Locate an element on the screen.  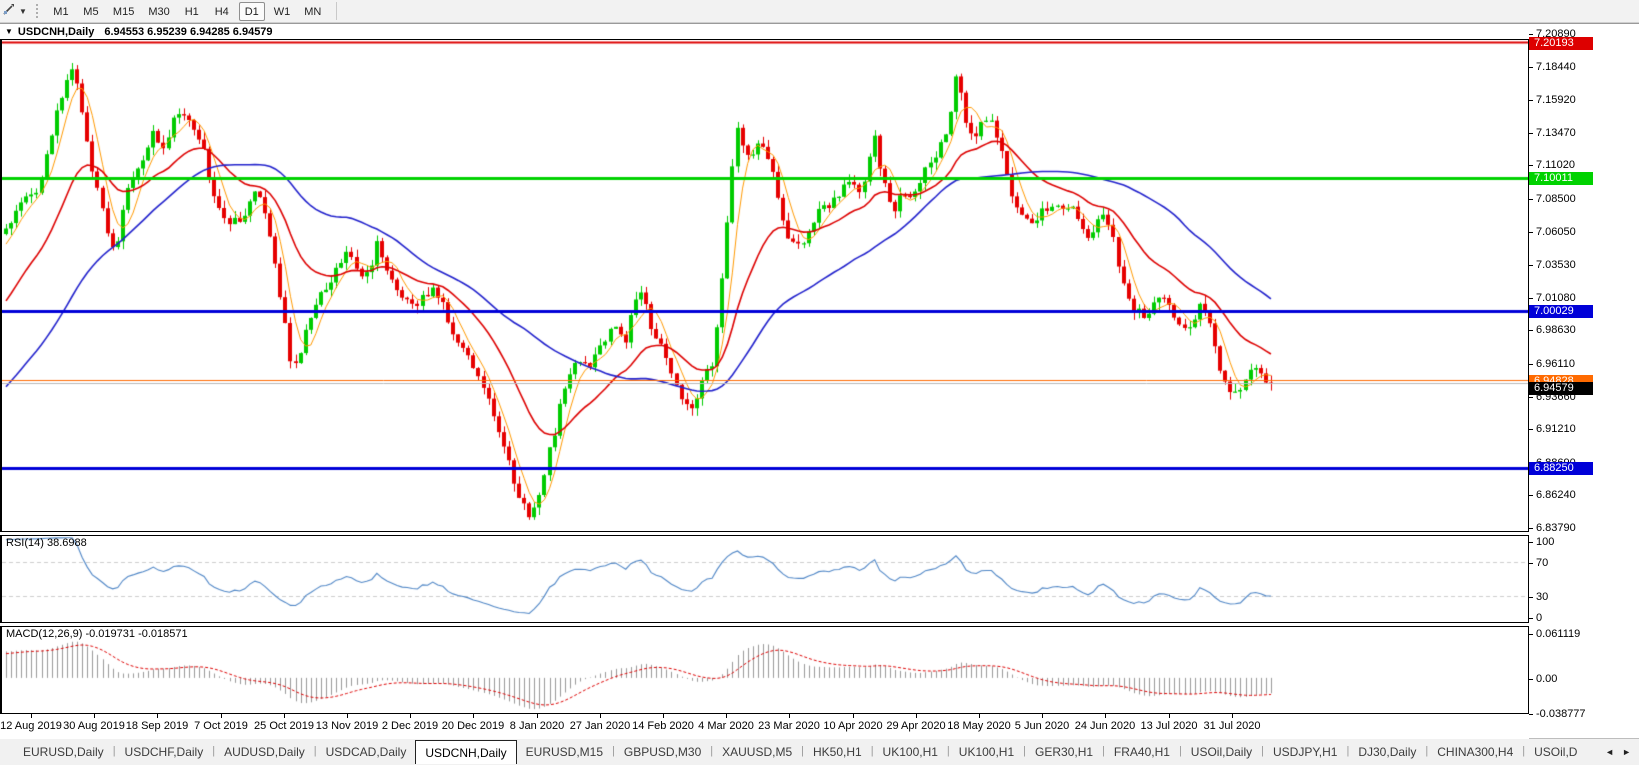
pointer-tool-icon is located at coordinates (9, 11).